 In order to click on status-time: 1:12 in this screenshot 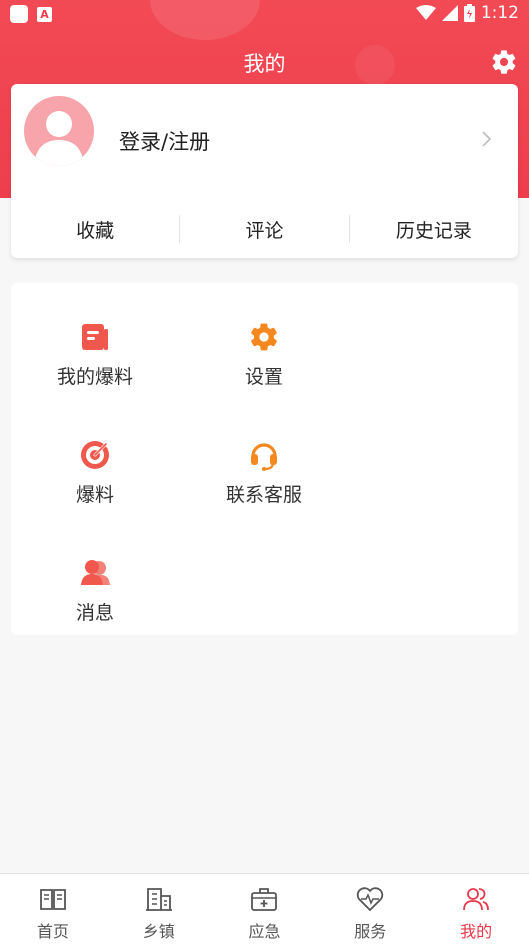, I will do `click(499, 13)`.